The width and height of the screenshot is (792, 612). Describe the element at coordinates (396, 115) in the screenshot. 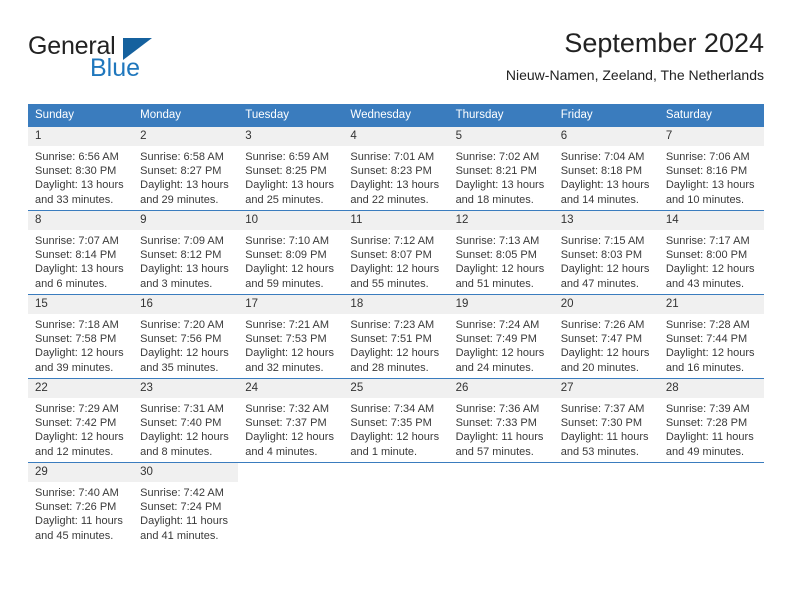

I see `weekday-header-wednesday: Wednesday` at that location.